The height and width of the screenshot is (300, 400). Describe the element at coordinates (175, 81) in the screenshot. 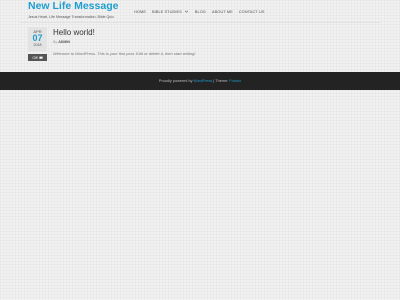

I see `footer-powered-by: Proudly powered by` at that location.